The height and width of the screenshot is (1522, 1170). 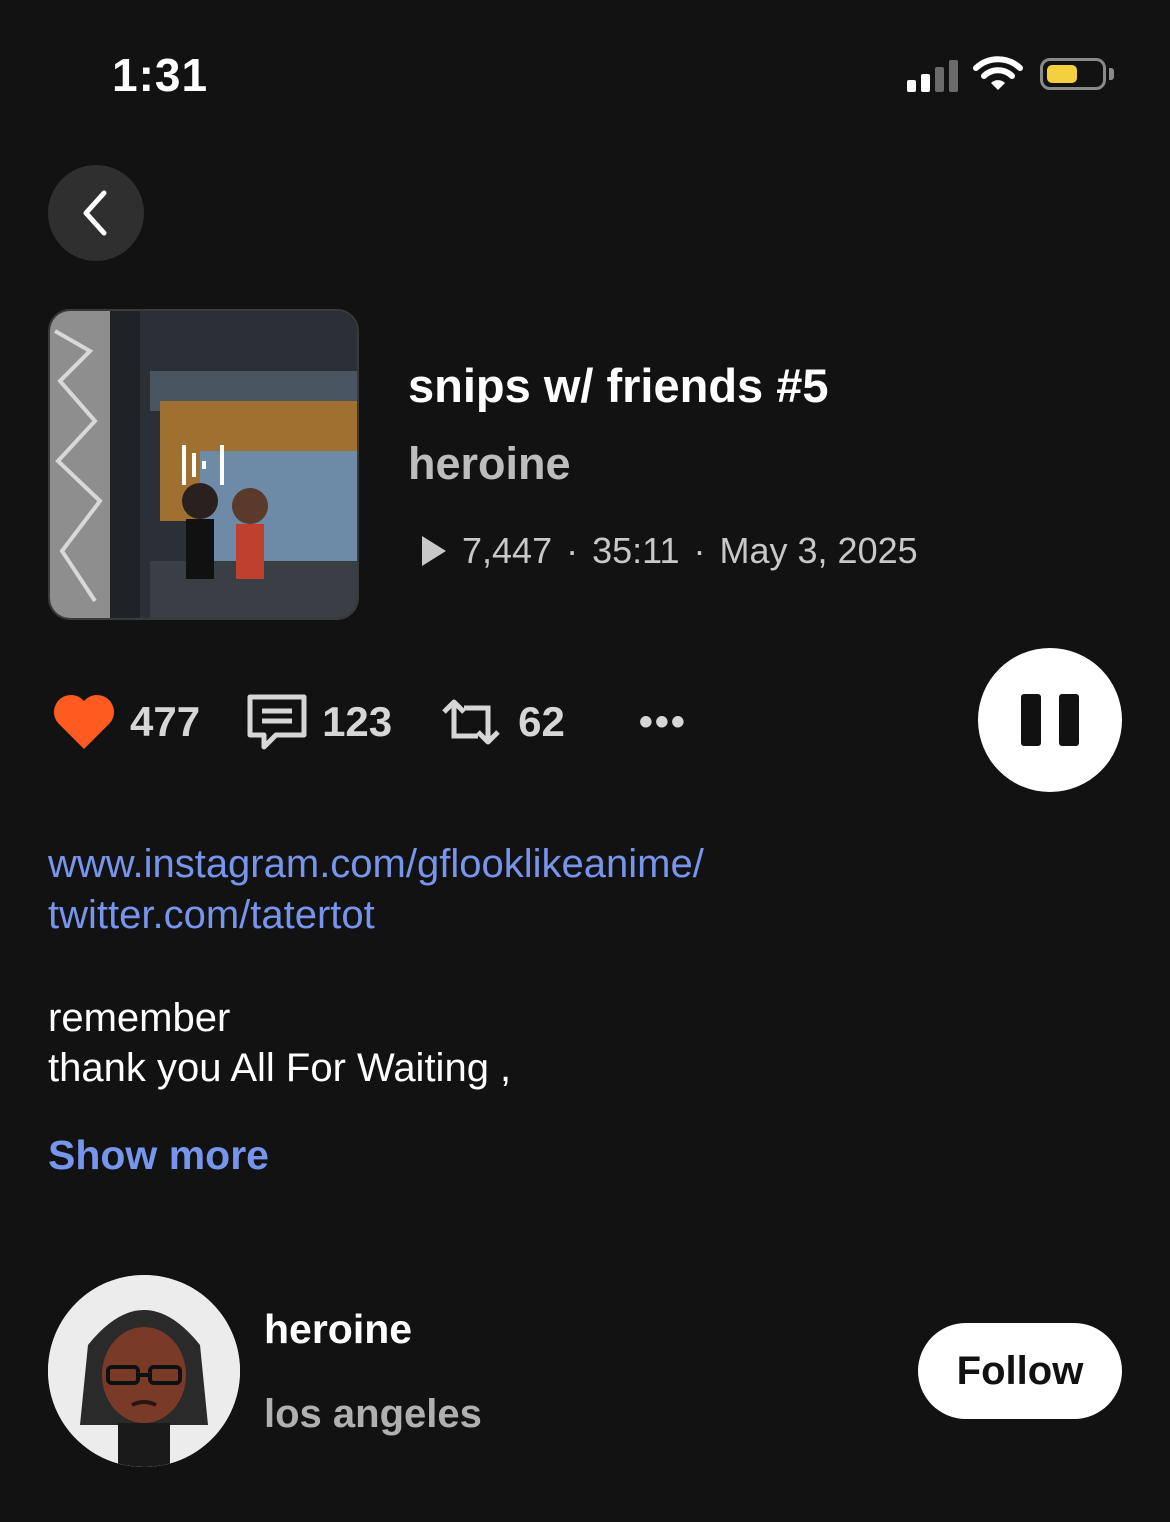 I want to click on artist-avatar, so click(x=144, y=1371).